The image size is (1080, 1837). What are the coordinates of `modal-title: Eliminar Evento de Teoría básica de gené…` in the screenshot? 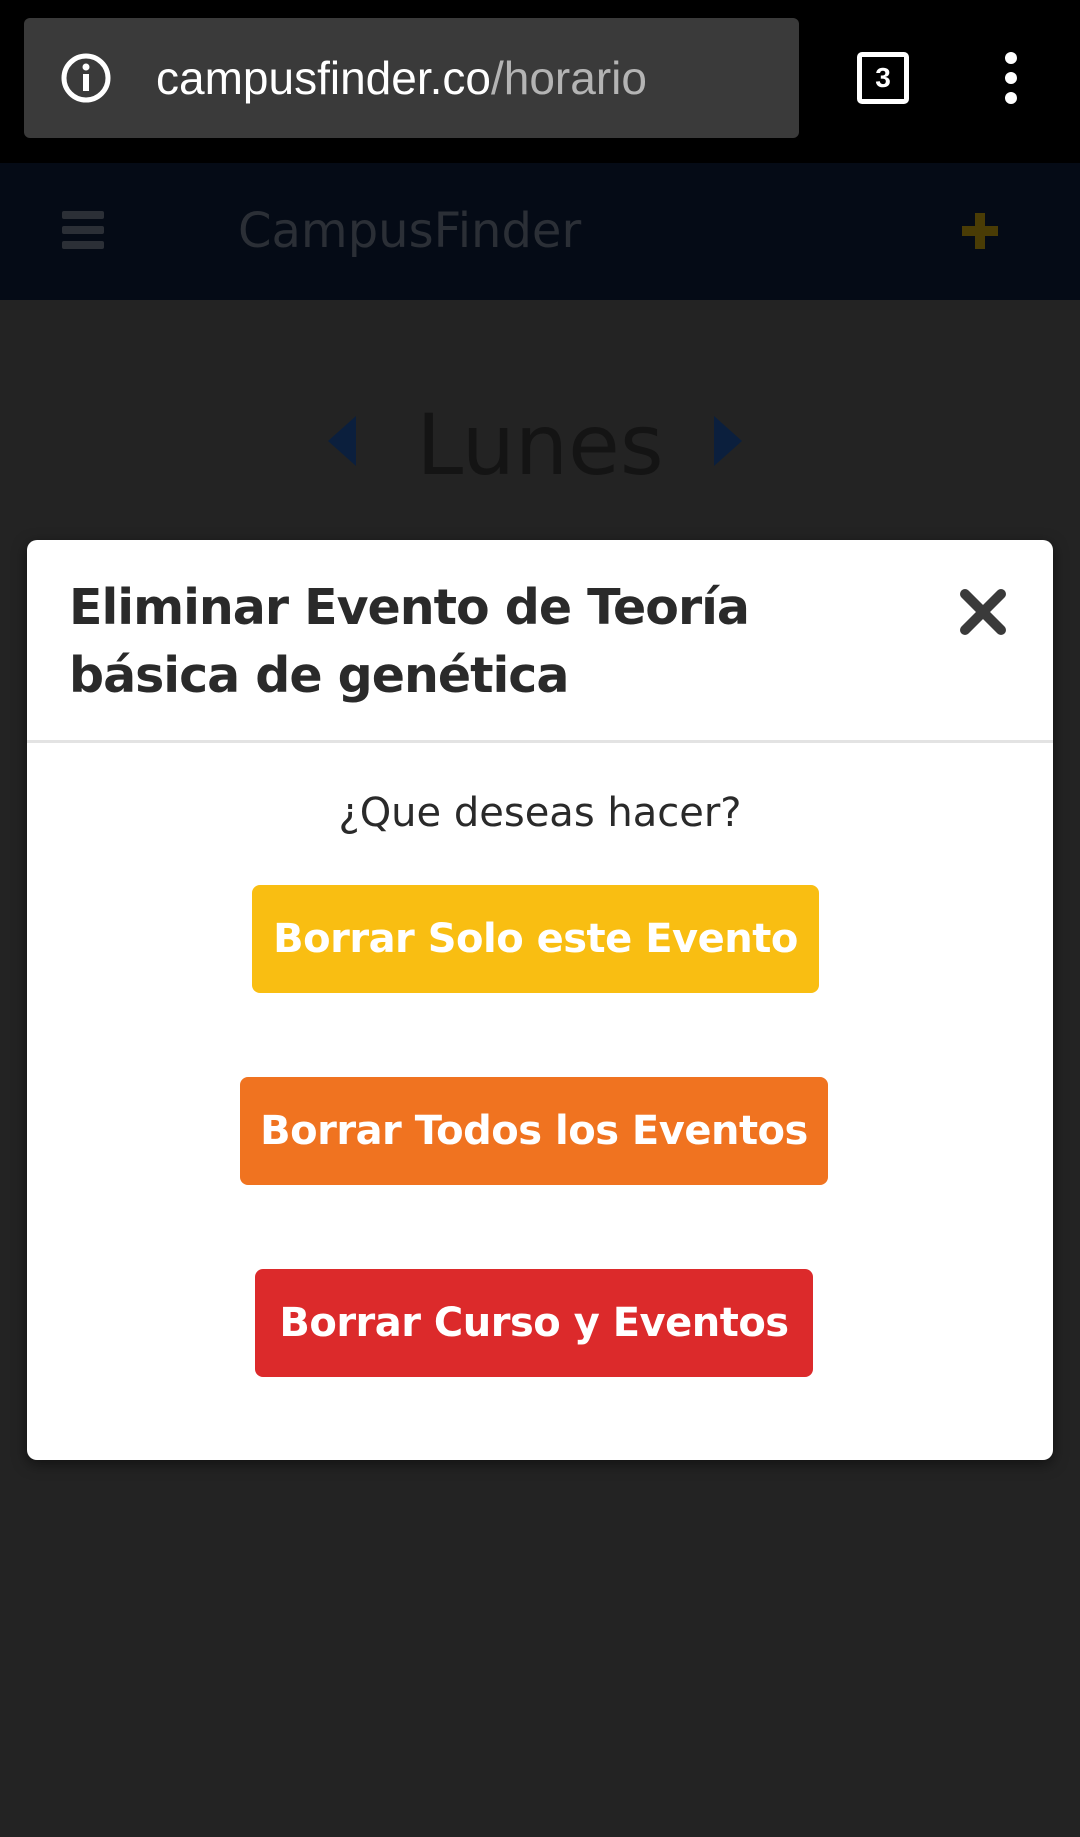 It's located at (409, 641).